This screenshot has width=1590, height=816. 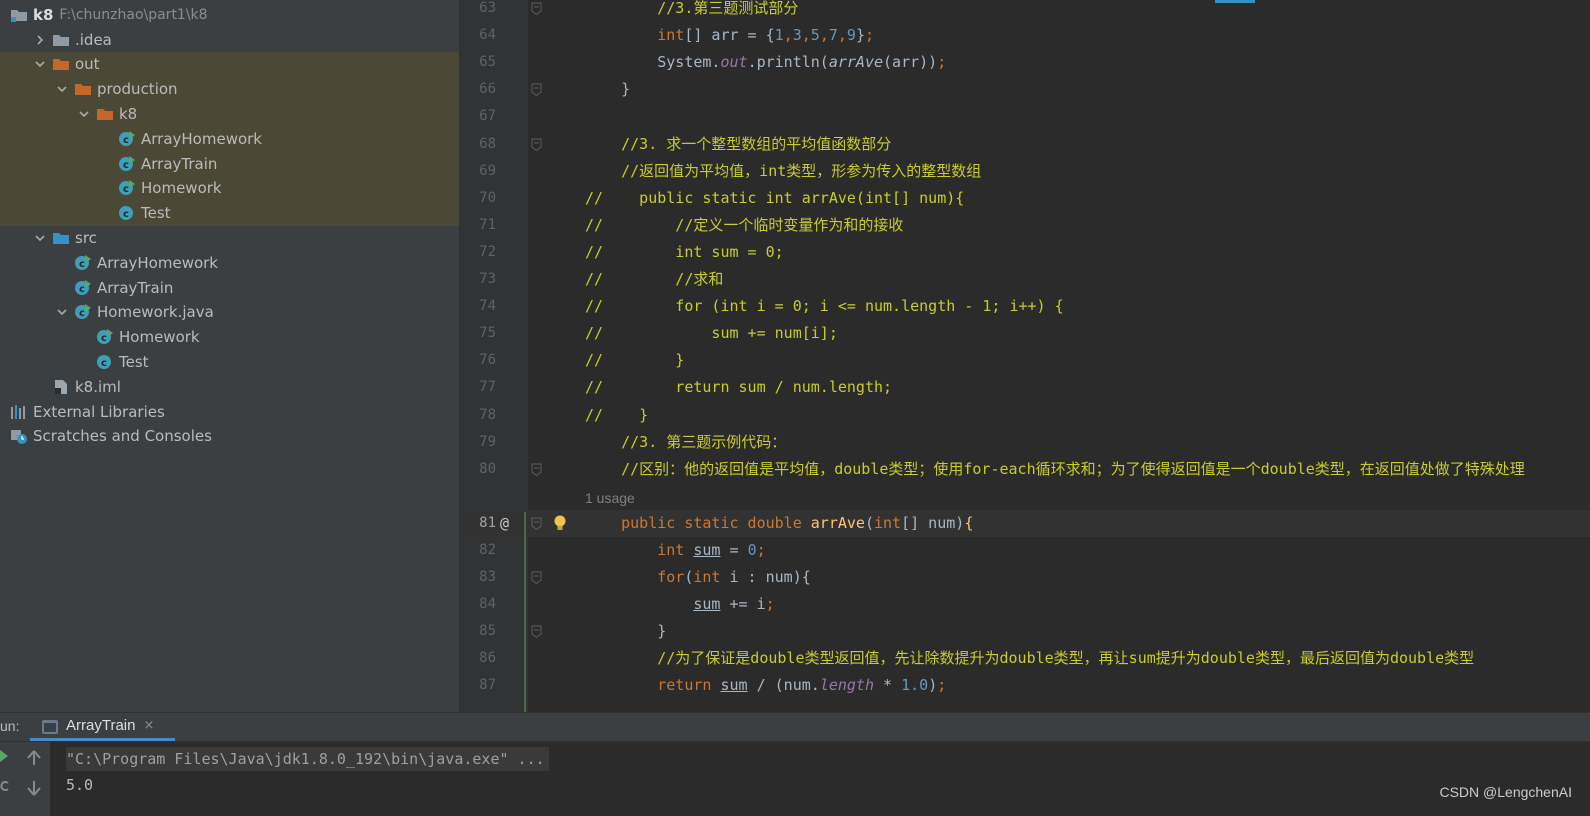 What do you see at coordinates (610, 498) in the screenshot?
I see `usage-hint: 1 usage` at bounding box center [610, 498].